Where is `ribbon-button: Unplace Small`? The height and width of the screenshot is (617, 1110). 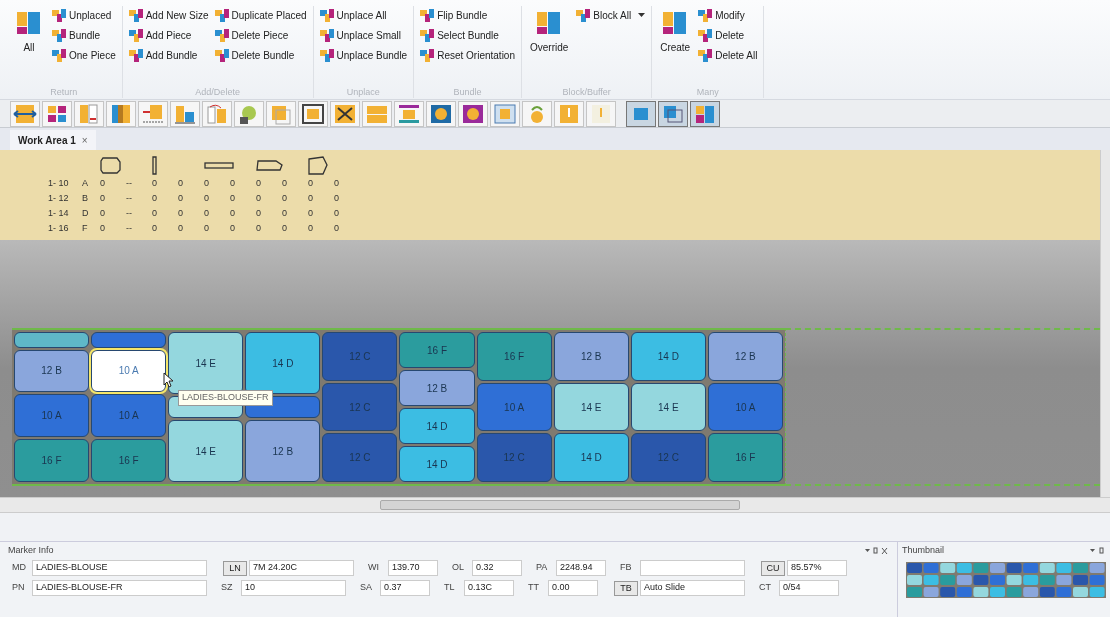
ribbon-button: Unplace Small is located at coordinates (363, 35).